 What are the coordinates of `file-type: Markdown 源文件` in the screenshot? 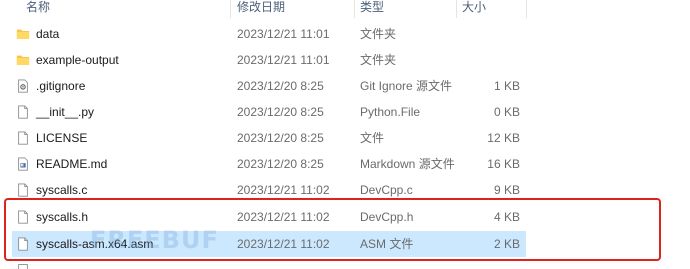 It's located at (407, 164).